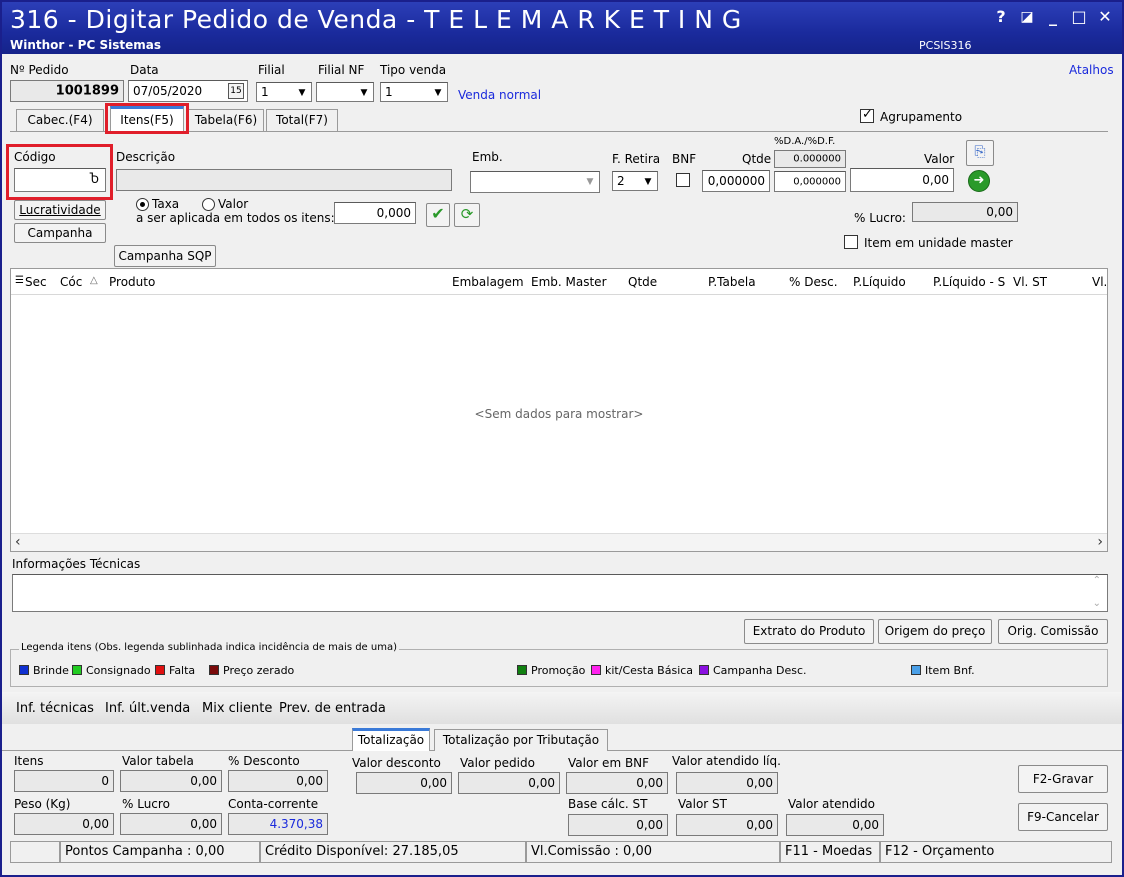 The image size is (1124, 877). Describe the element at coordinates (467, 215) in the screenshot. I see `refresh-icon: ⟳` at that location.